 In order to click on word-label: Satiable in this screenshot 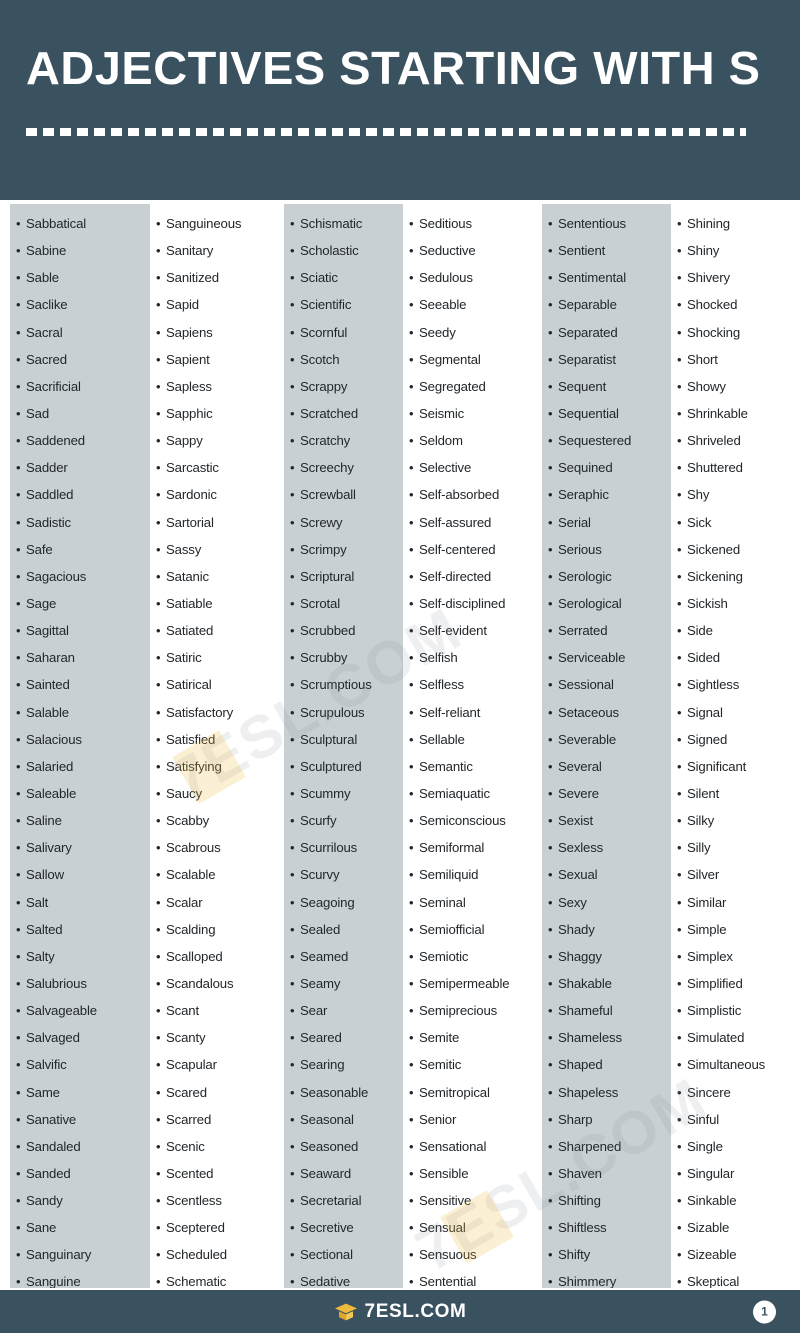, I will do `click(189, 603)`.